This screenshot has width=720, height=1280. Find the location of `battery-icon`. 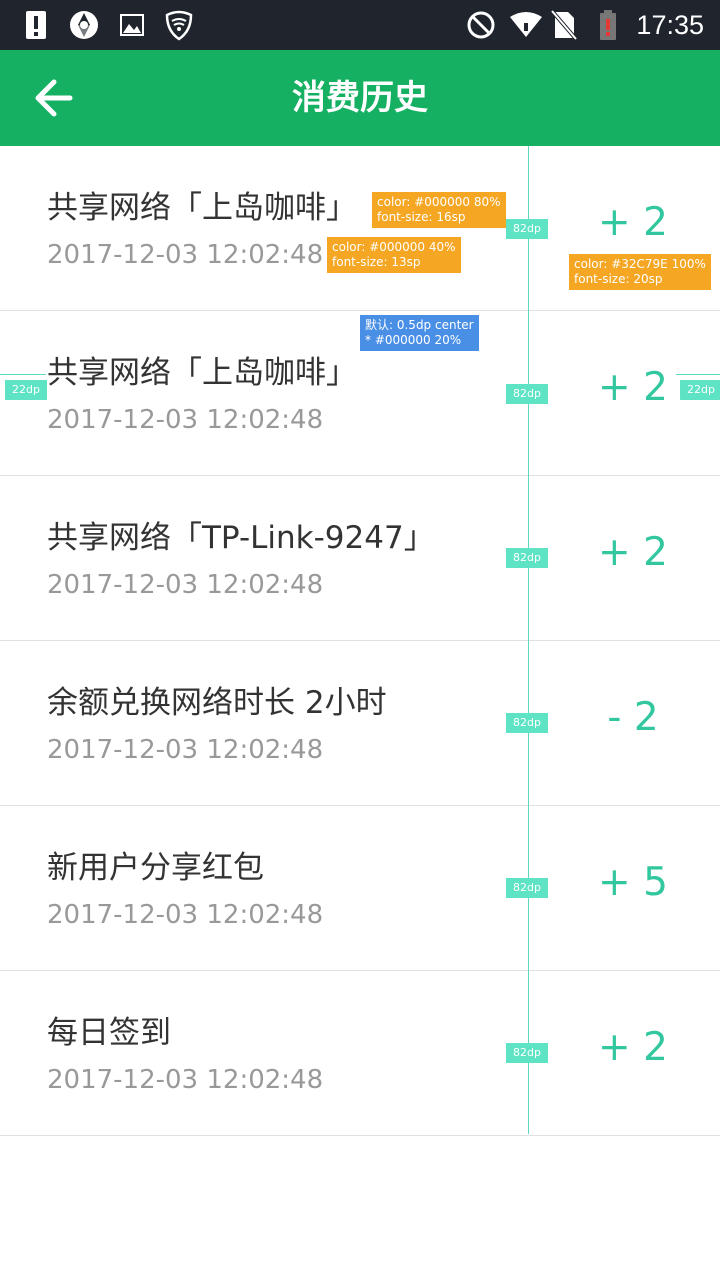

battery-icon is located at coordinates (608, 27).